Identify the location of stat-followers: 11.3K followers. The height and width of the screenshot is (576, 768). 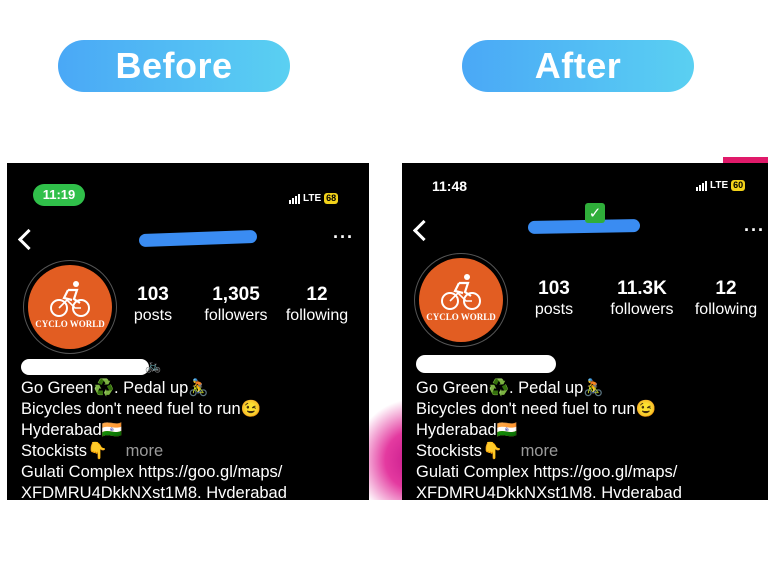
(642, 299).